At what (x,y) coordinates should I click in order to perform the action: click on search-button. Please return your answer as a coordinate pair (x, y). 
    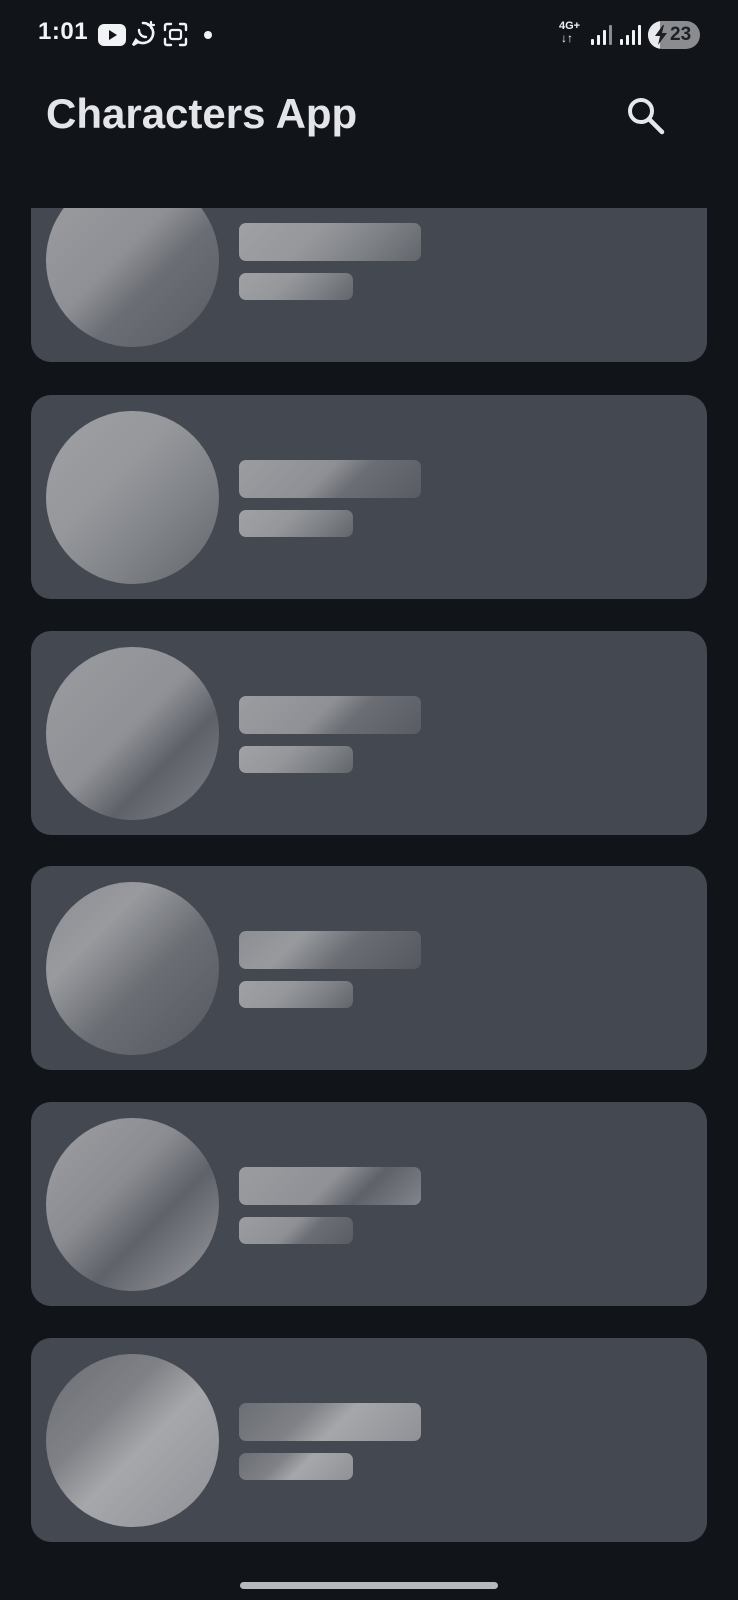
    Looking at the image, I should click on (646, 116).